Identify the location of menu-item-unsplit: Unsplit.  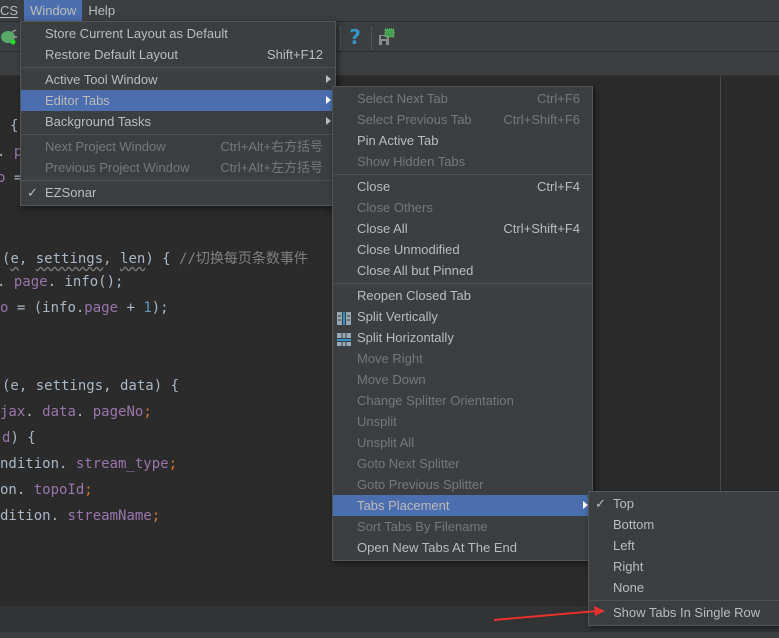
(462, 421).